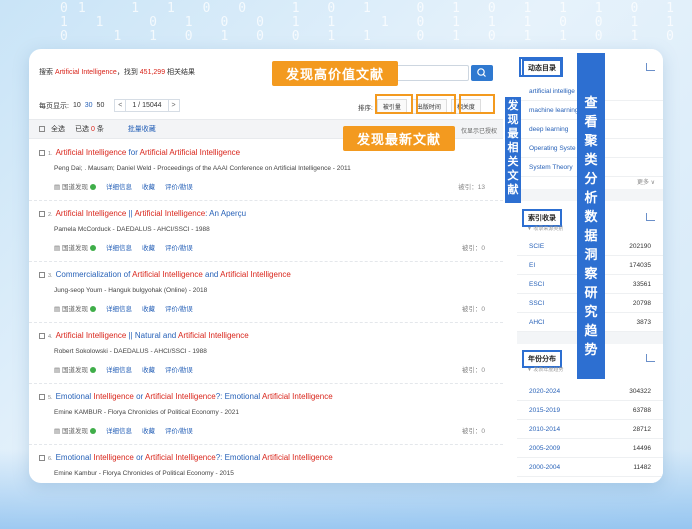 The height and width of the screenshot is (529, 692). What do you see at coordinates (142, 129) in the screenshot?
I see `batch-collect-button: 批量收藏` at bounding box center [142, 129].